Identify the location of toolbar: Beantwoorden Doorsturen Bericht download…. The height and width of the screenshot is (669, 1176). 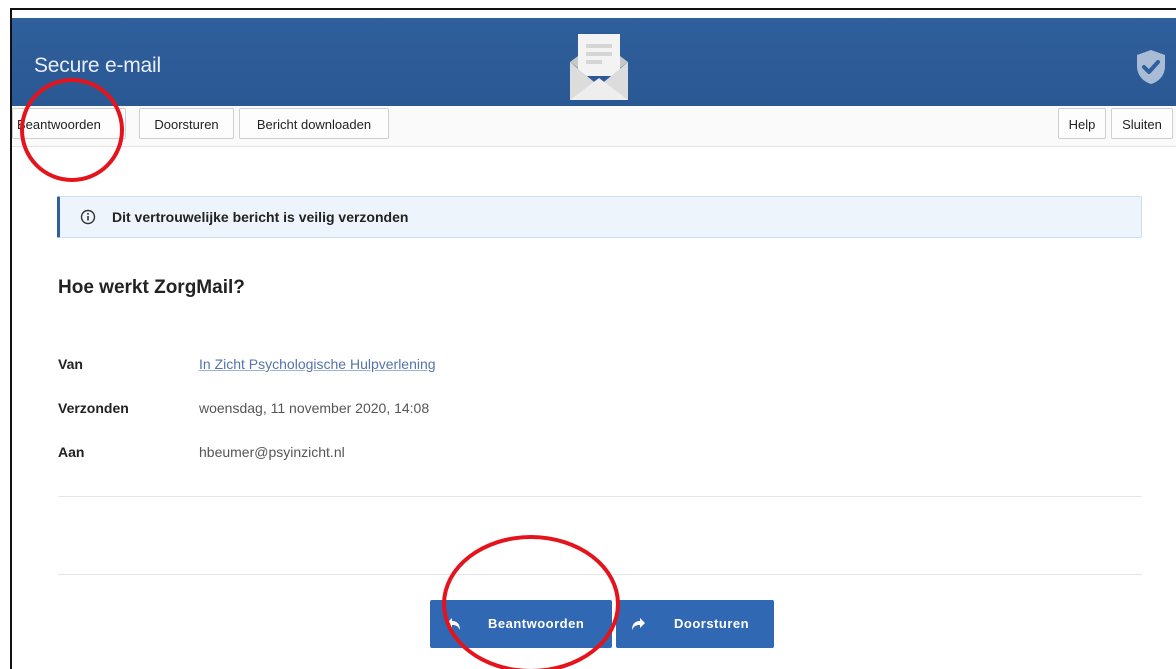
(594, 126).